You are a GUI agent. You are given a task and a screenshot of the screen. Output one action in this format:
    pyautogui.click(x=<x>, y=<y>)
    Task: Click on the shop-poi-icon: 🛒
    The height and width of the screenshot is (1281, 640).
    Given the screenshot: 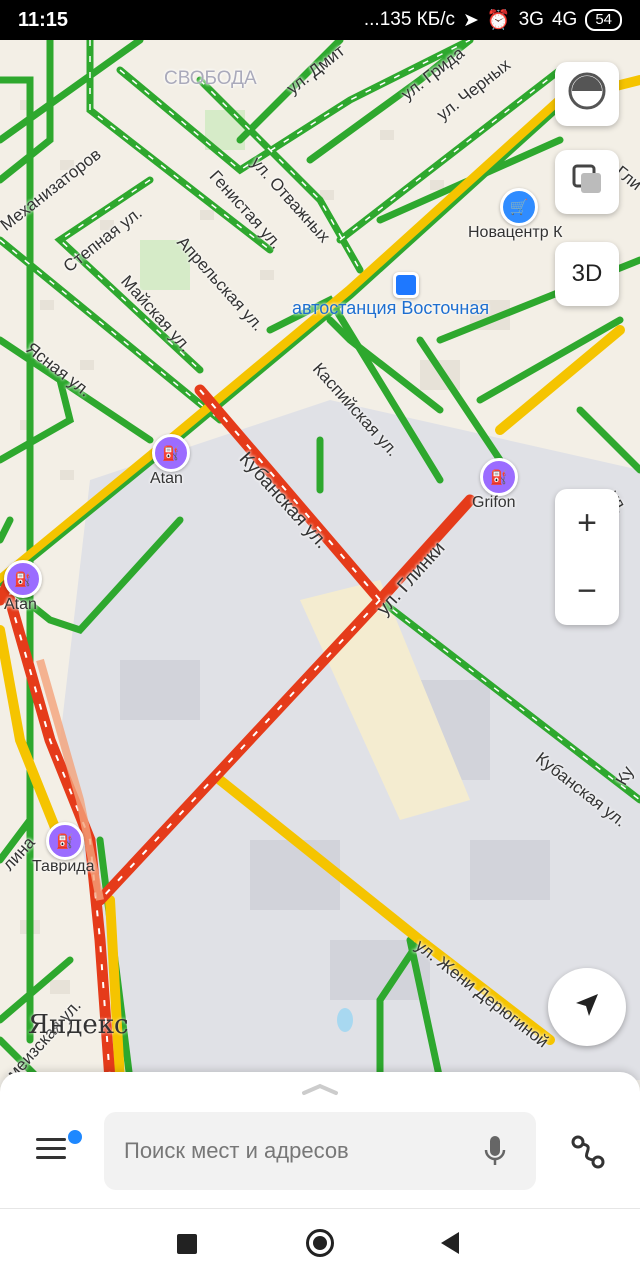 What is the action you would take?
    pyautogui.click(x=519, y=207)
    